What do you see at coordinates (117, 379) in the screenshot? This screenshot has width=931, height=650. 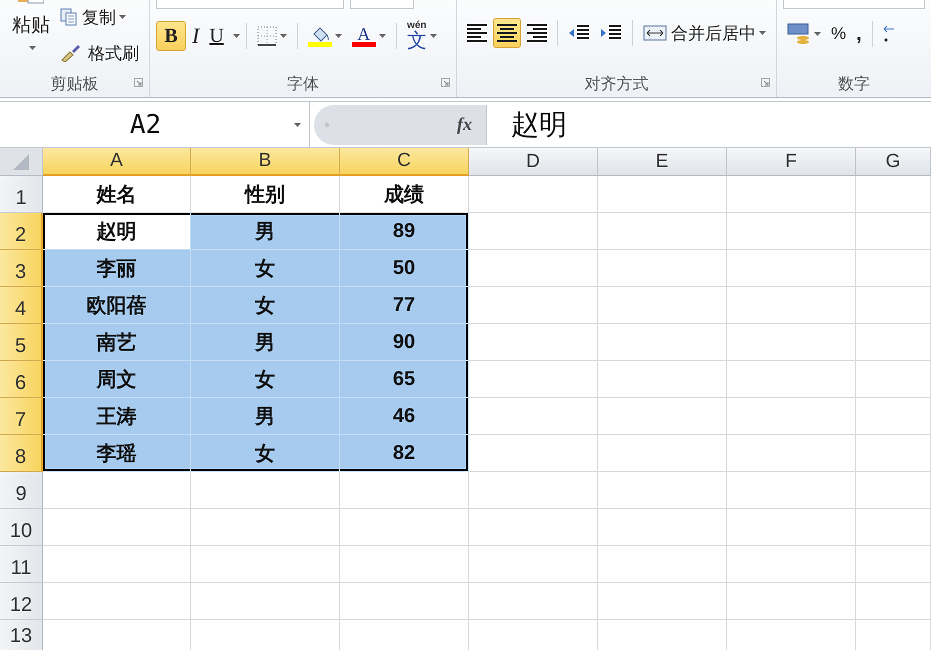 I see `table-cell: 周文` at bounding box center [117, 379].